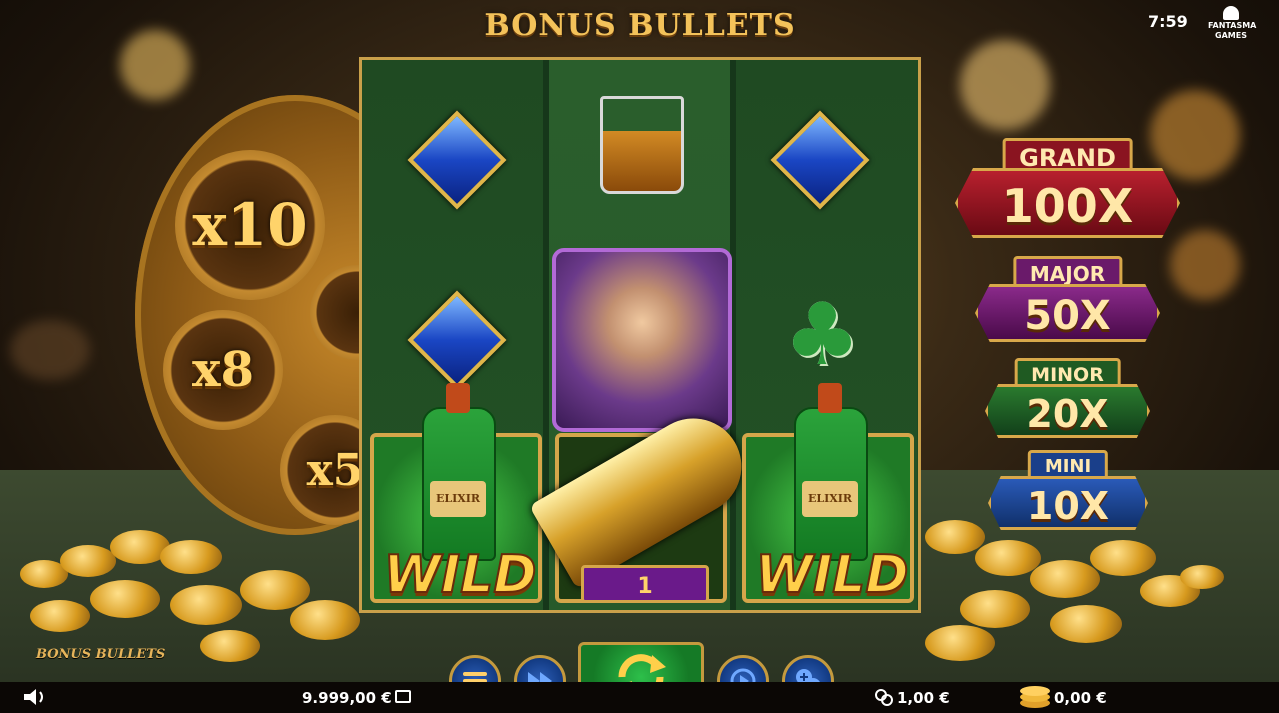 The height and width of the screenshot is (713, 1279). I want to click on symbol-lady-portrait, so click(642, 340).